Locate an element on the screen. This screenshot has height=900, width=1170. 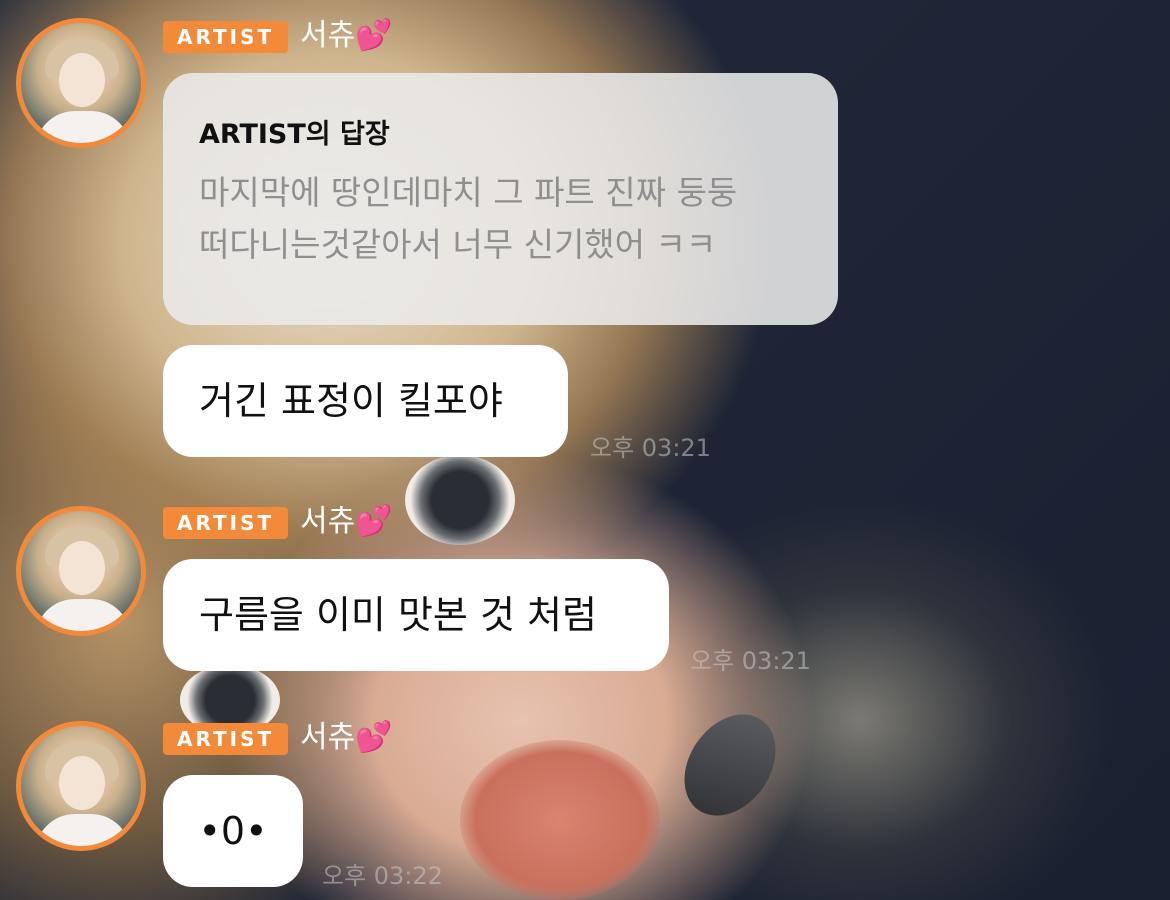
reply-title: ARTIST의 답장 is located at coordinates (294, 134).